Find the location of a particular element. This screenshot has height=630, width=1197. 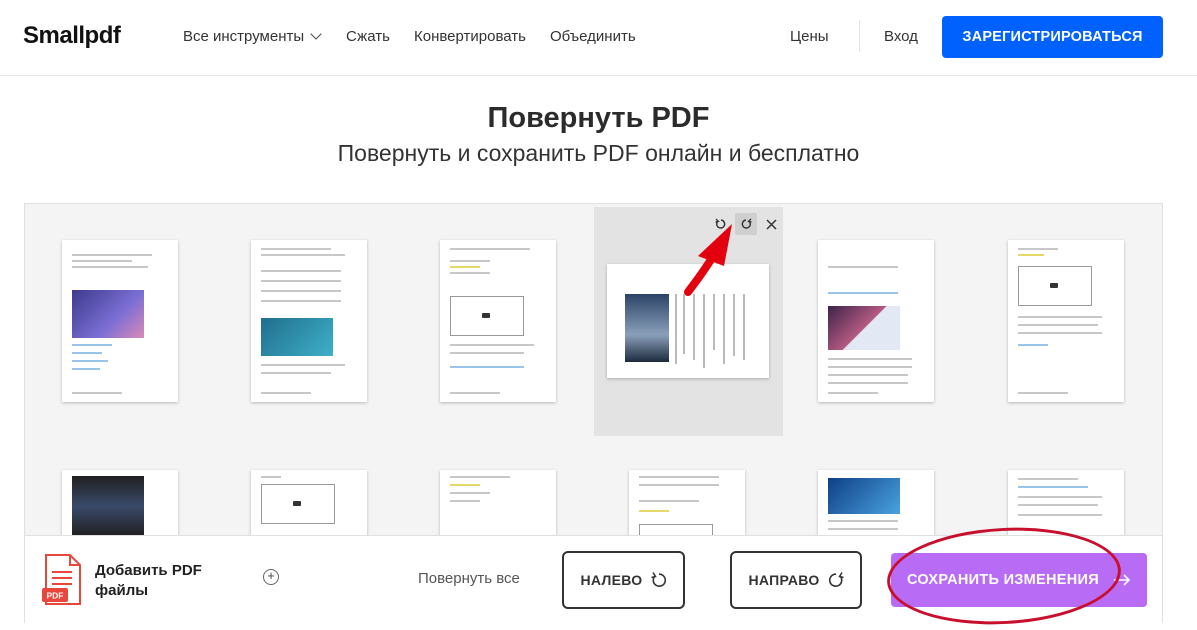

rotate-left-button: НАЛЕВО is located at coordinates (623, 580).